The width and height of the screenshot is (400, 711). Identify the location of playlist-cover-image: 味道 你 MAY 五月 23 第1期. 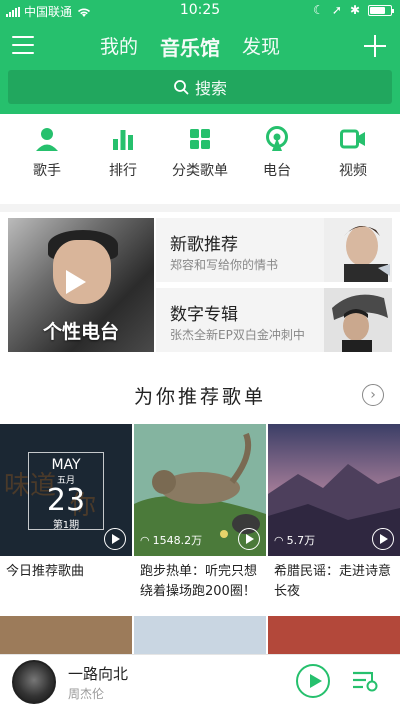
(66, 490).